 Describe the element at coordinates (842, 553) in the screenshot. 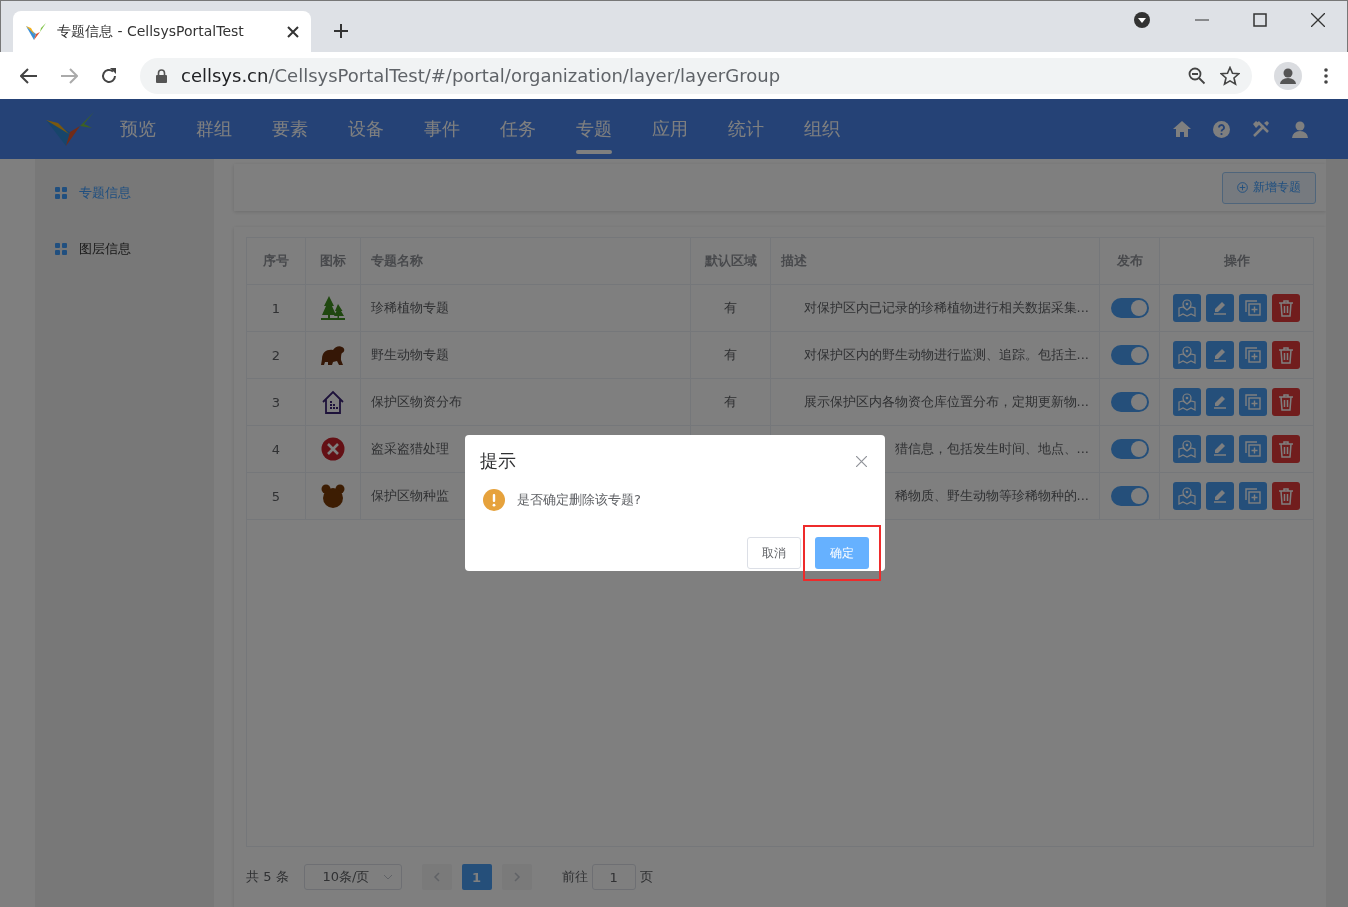

I see `confirm-button: 确定` at that location.